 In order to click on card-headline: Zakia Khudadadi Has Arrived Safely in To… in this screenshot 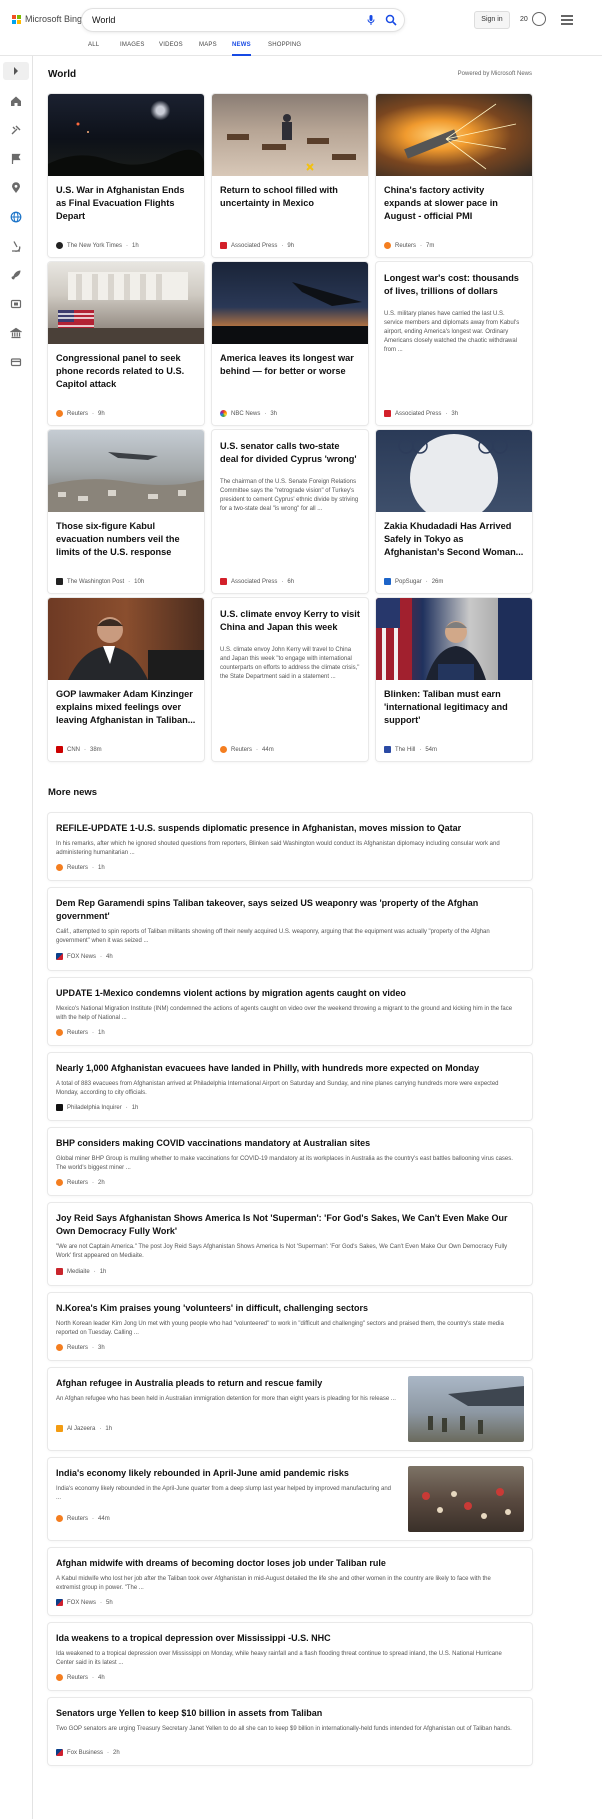, I will do `click(454, 539)`.